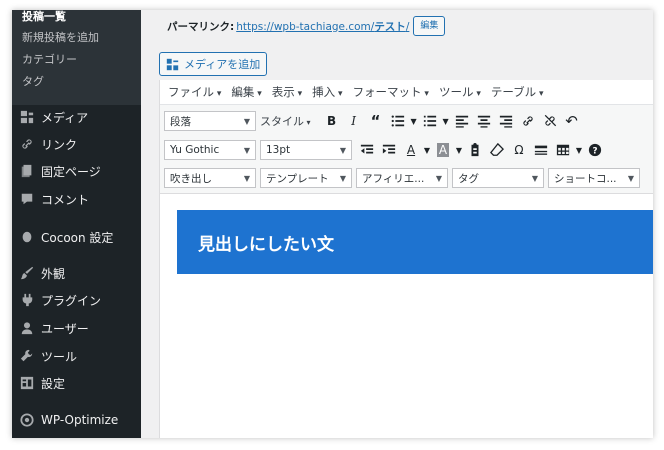 The height and width of the screenshot is (450, 664). I want to click on submenu-item-categories: カテゴリー, so click(76, 60).